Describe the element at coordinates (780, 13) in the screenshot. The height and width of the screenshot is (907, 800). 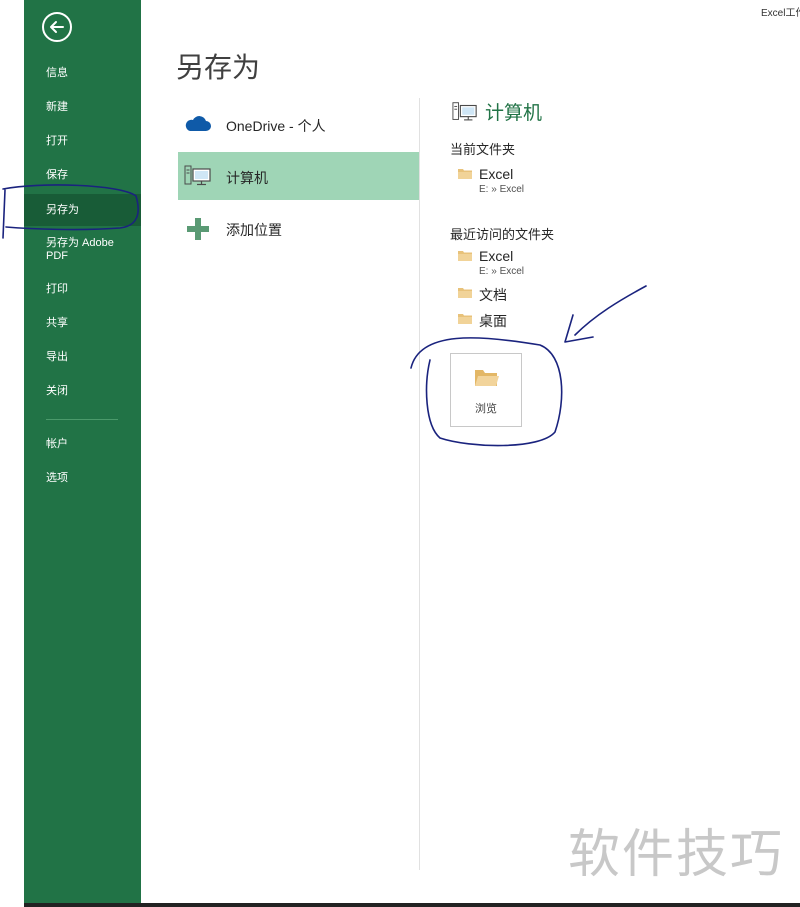
I see `window-title: Excel工作` at that location.